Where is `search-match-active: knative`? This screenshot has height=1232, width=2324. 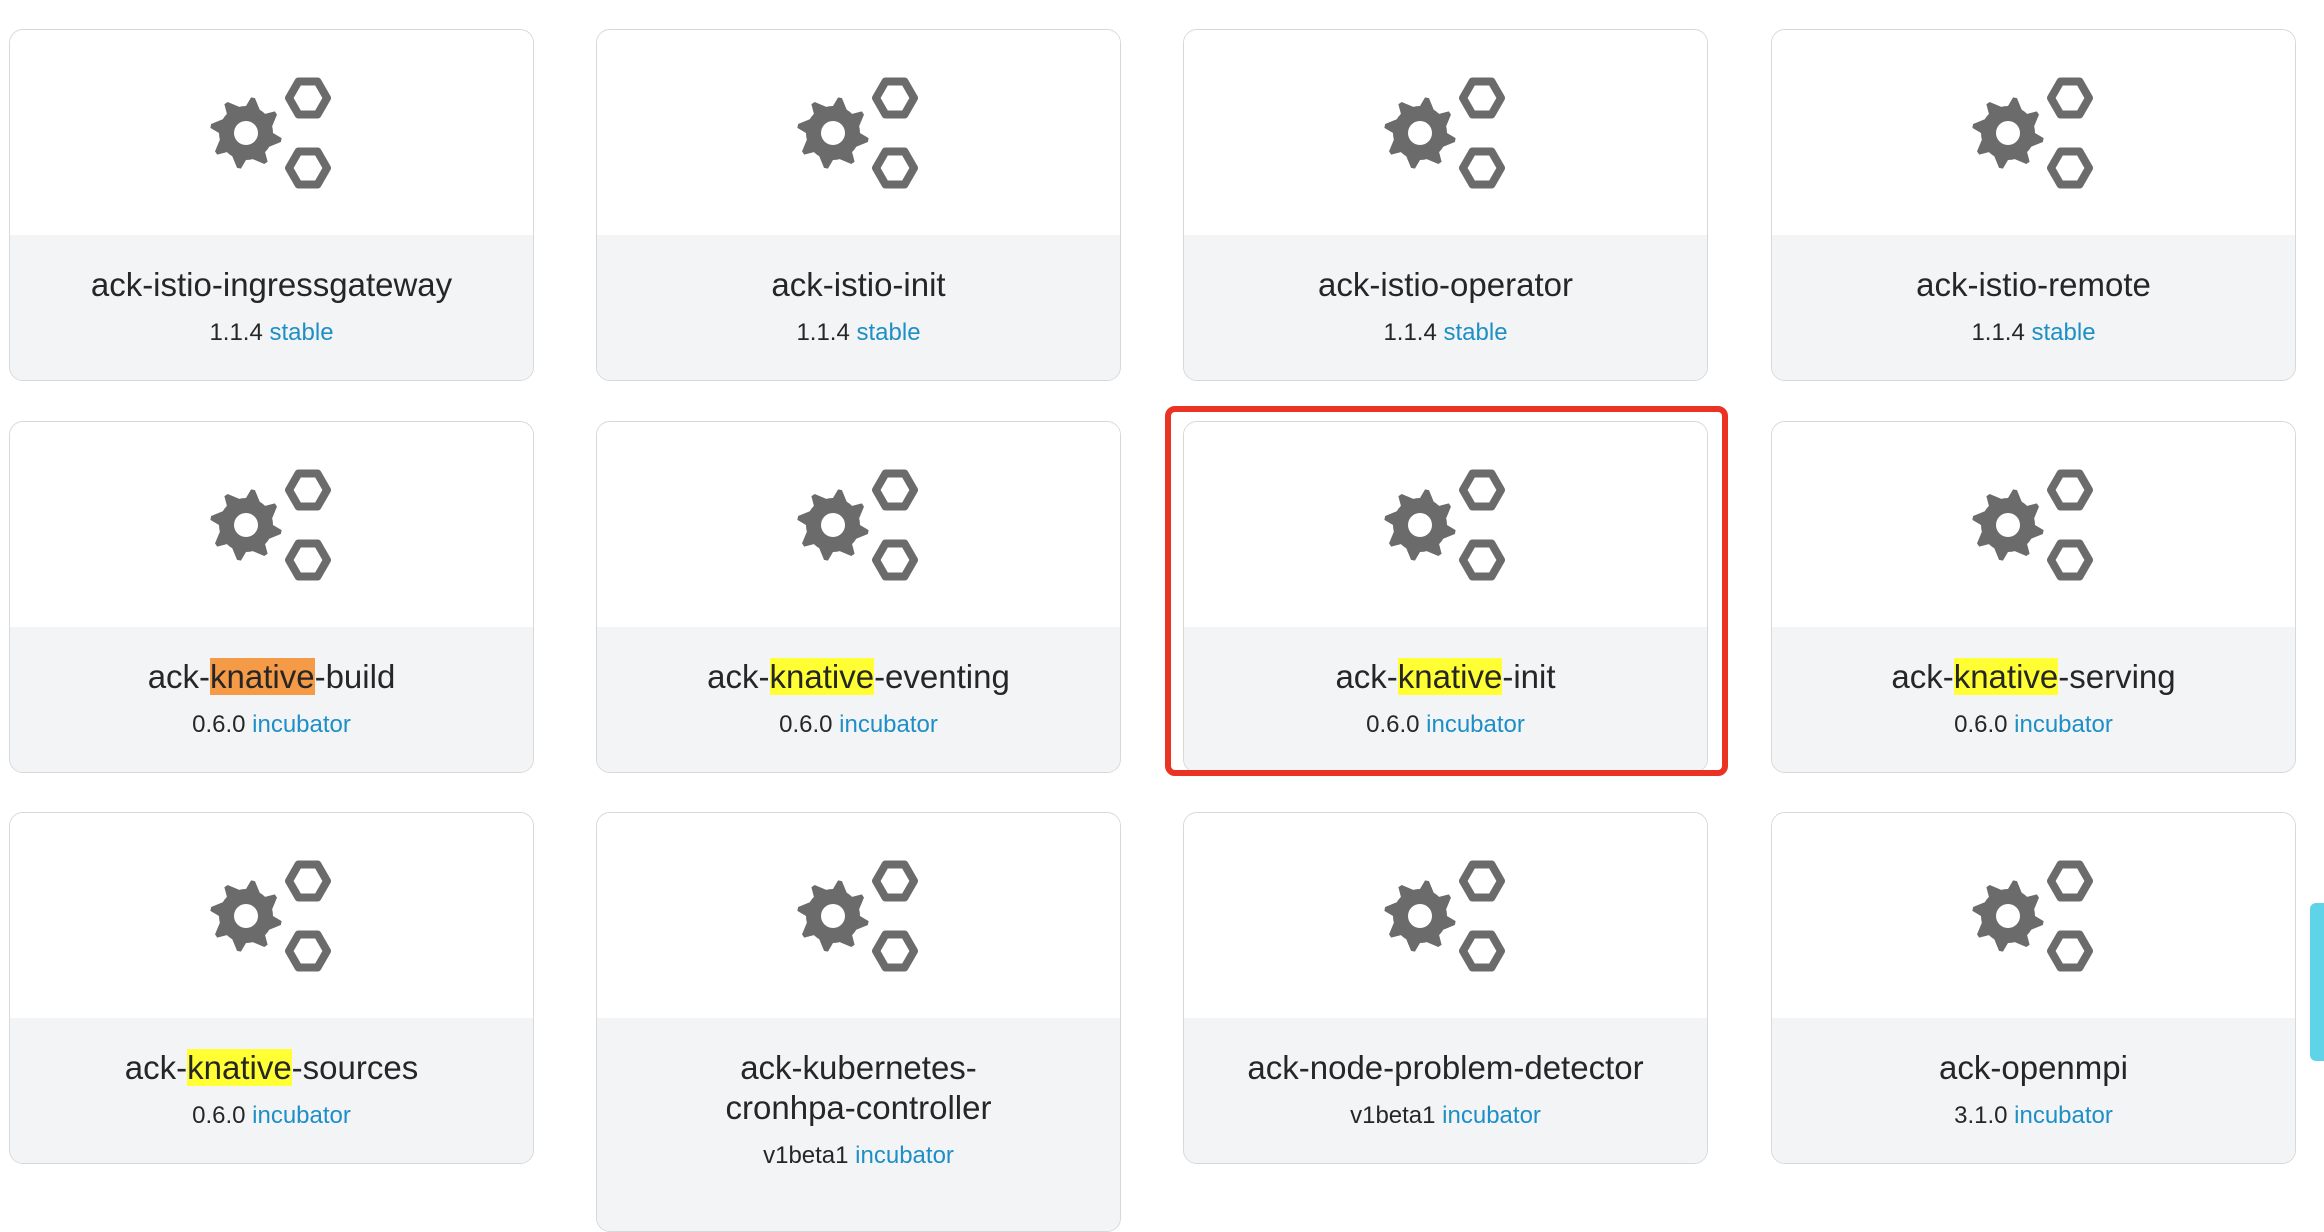
search-match-active: knative is located at coordinates (262, 676).